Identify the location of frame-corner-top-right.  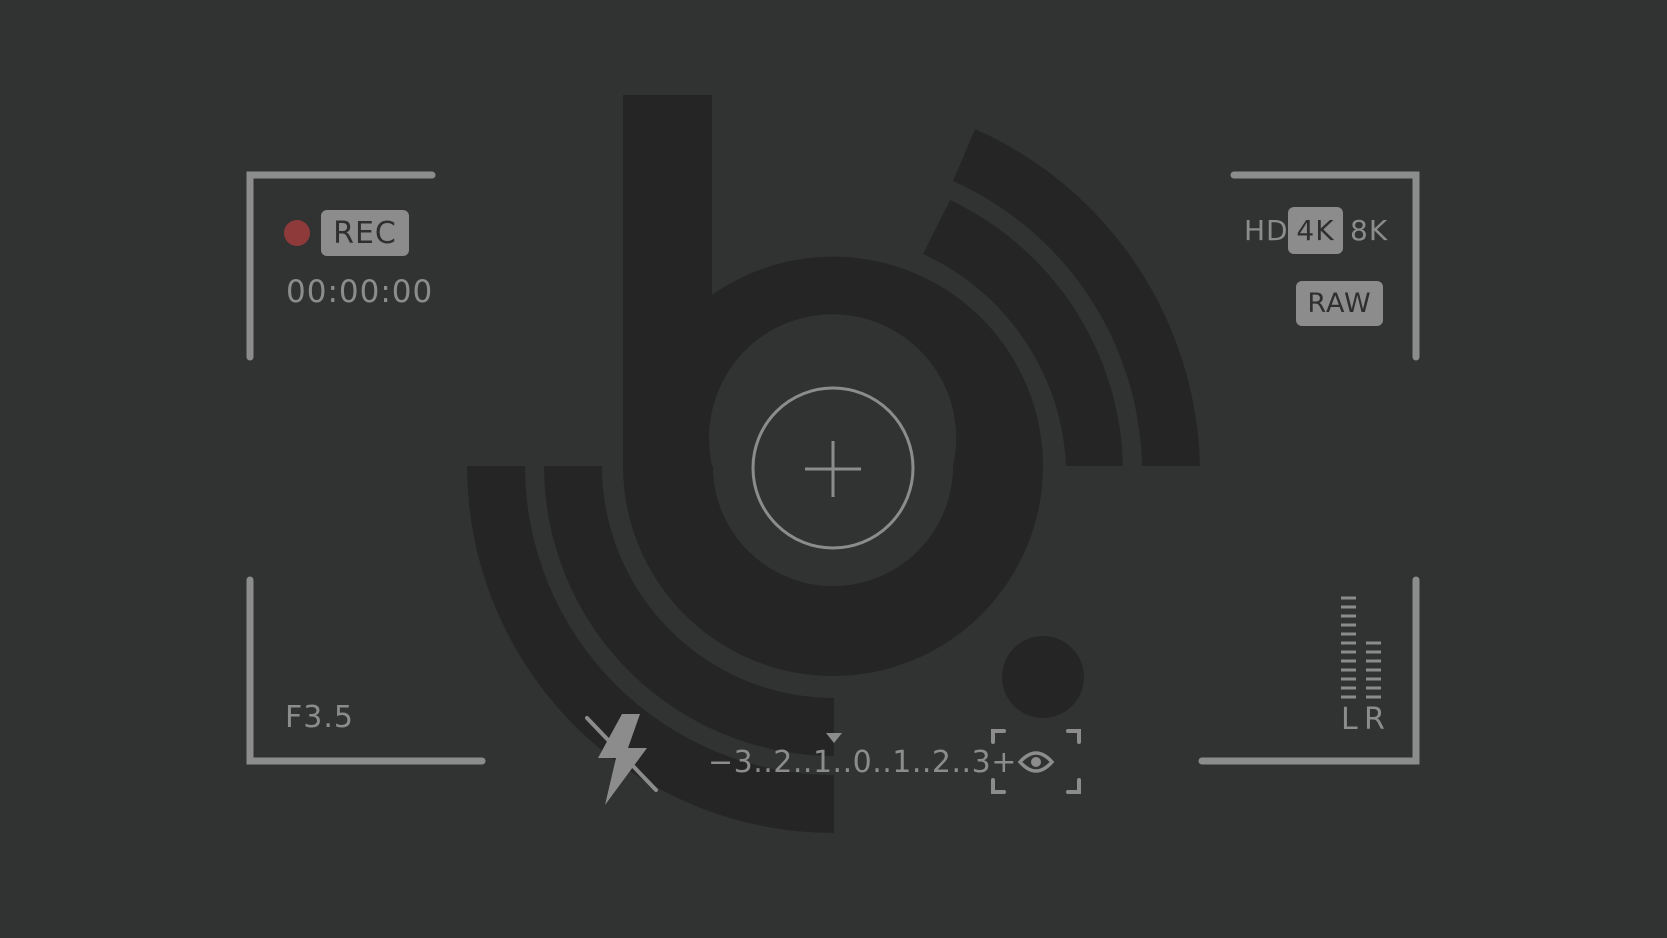
(1325, 266).